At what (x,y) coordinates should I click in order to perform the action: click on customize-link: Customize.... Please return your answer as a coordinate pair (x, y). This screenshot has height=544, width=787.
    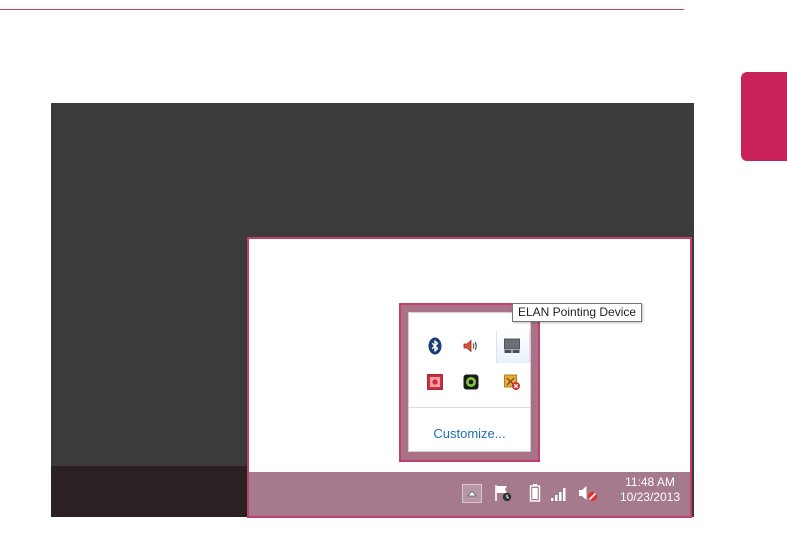
    Looking at the image, I should click on (469, 433).